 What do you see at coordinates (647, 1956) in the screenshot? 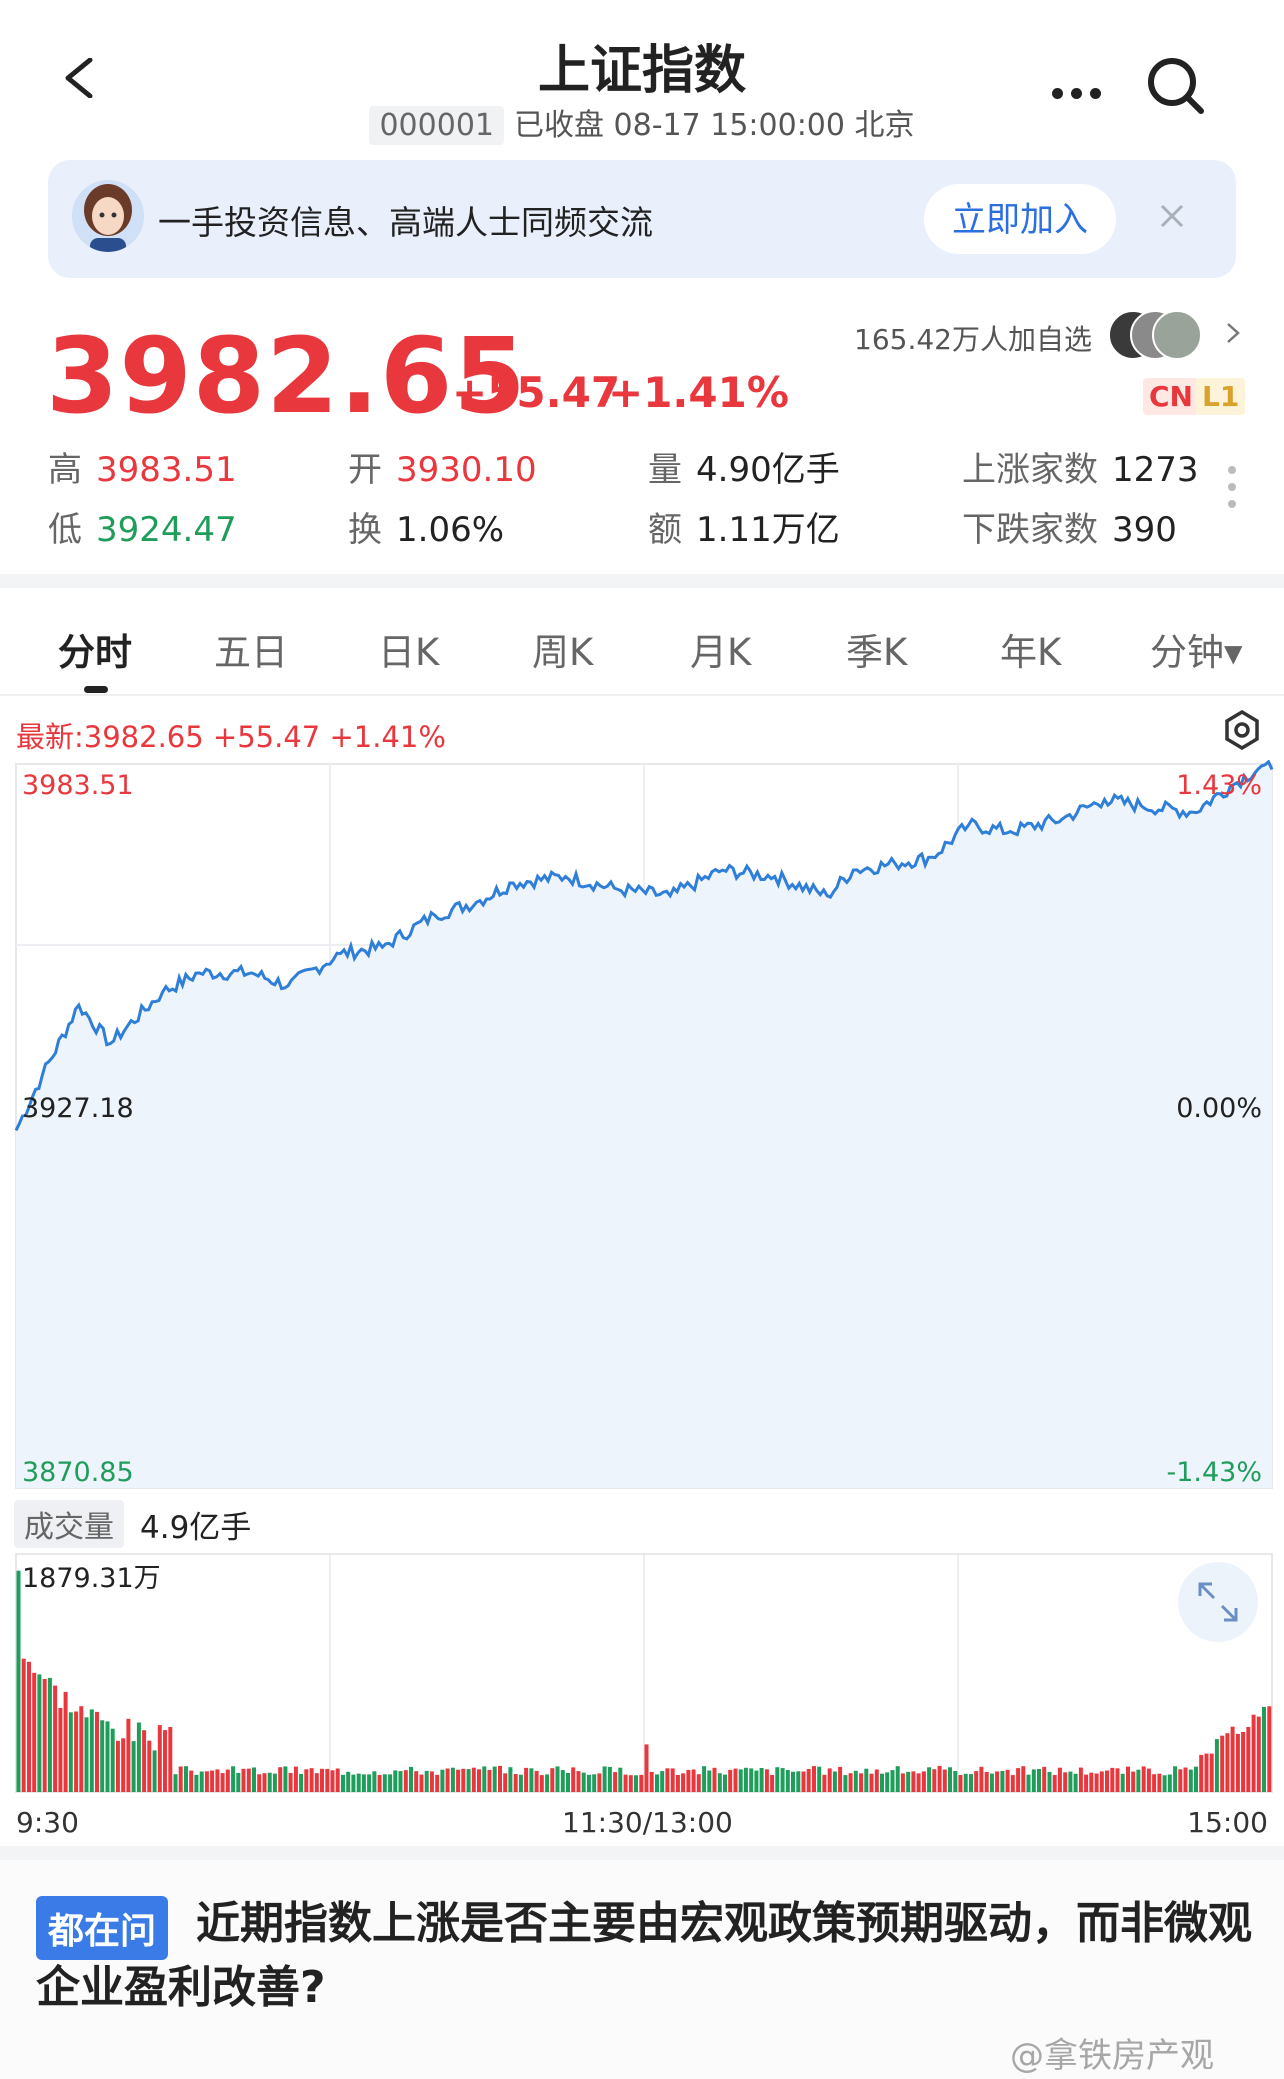
I see `hot-question-text: 近期指数上涨是否主要由宏观政策预期驱动，而非微观企业盈利改善?` at bounding box center [647, 1956].